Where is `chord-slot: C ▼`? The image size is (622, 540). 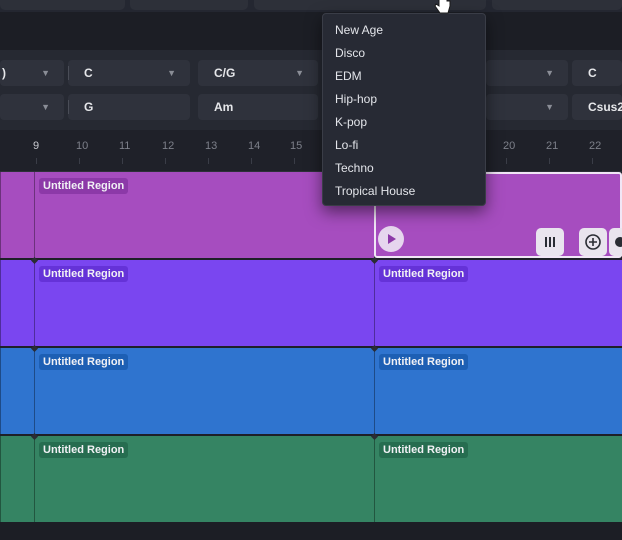 chord-slot: C ▼ is located at coordinates (129, 73).